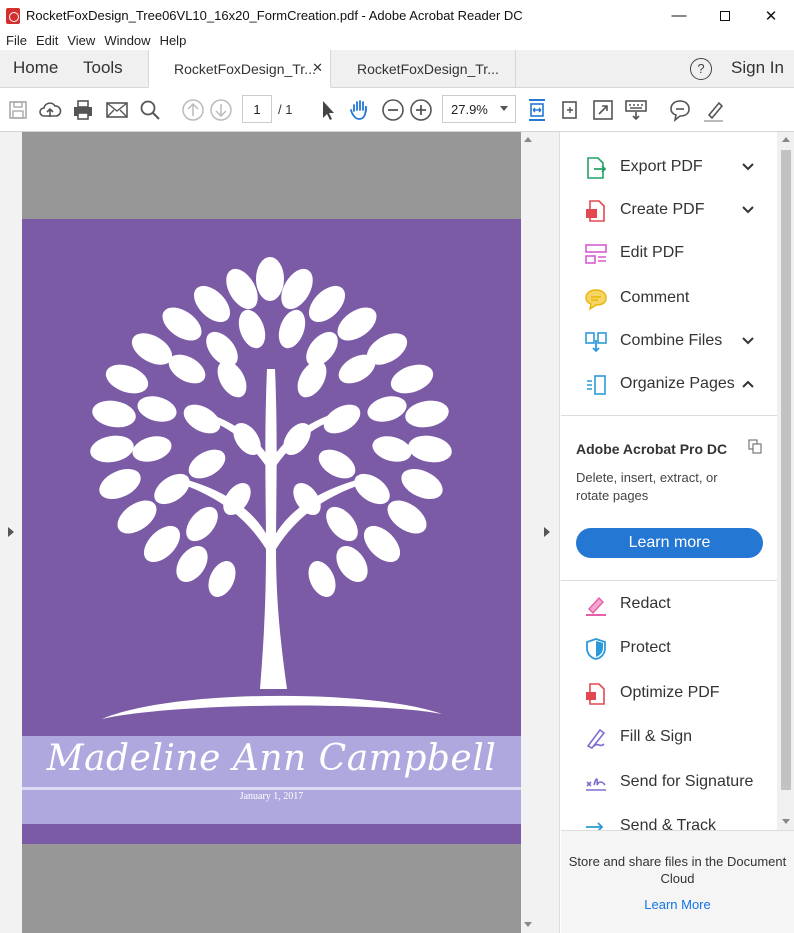 Image resolution: width=794 pixels, height=933 pixels. Describe the element at coordinates (603, 110) in the screenshot. I see `full-screen-icon` at that location.